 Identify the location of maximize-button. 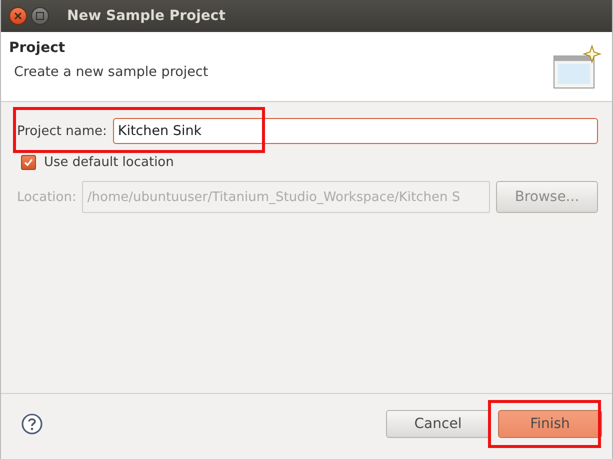
(40, 16).